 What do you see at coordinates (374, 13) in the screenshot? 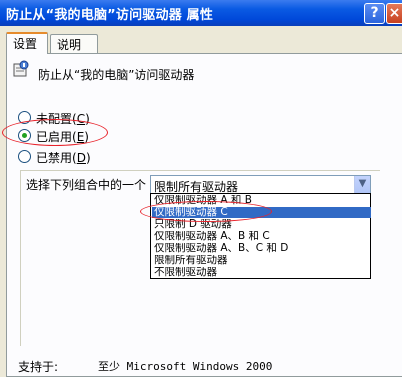
I see `help-button: ?` at bounding box center [374, 13].